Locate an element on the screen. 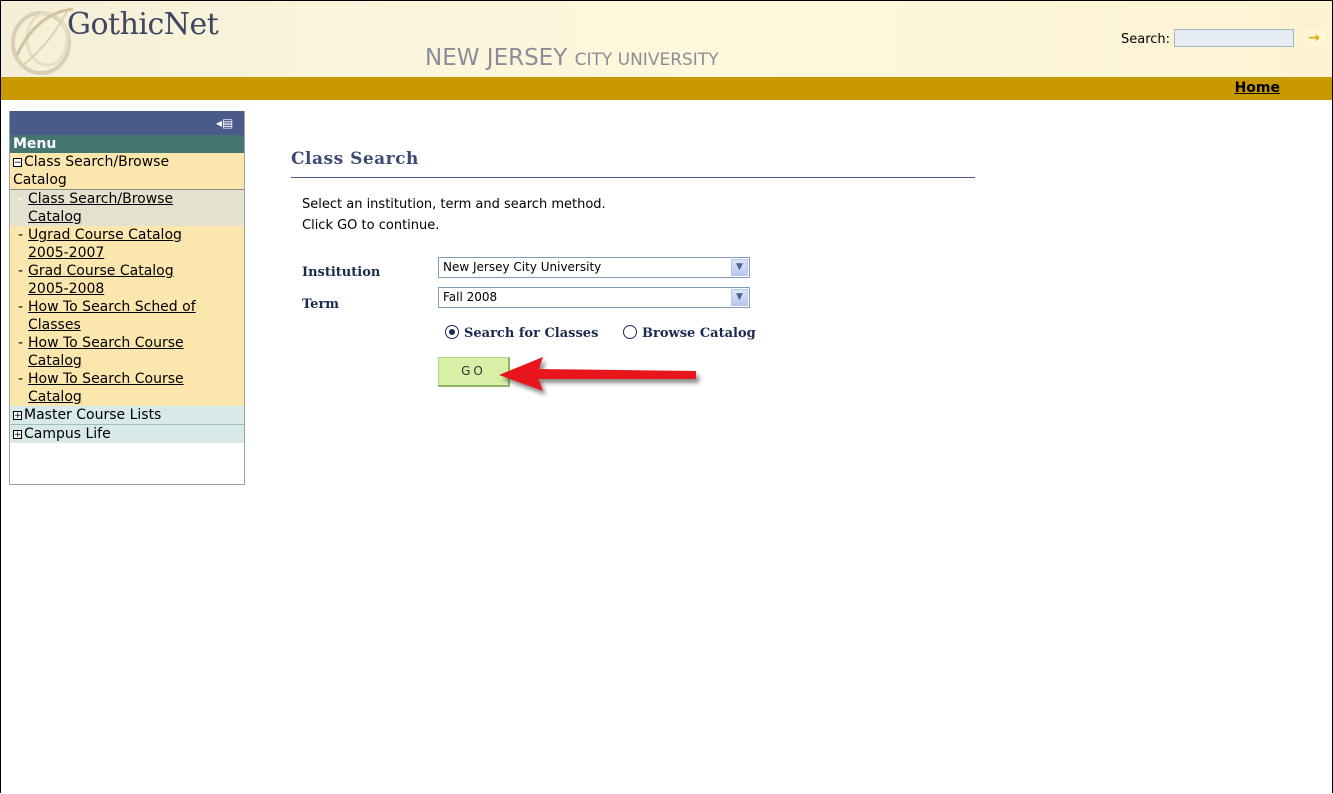  university-name-main: NEW JERSEY is located at coordinates (500, 58).